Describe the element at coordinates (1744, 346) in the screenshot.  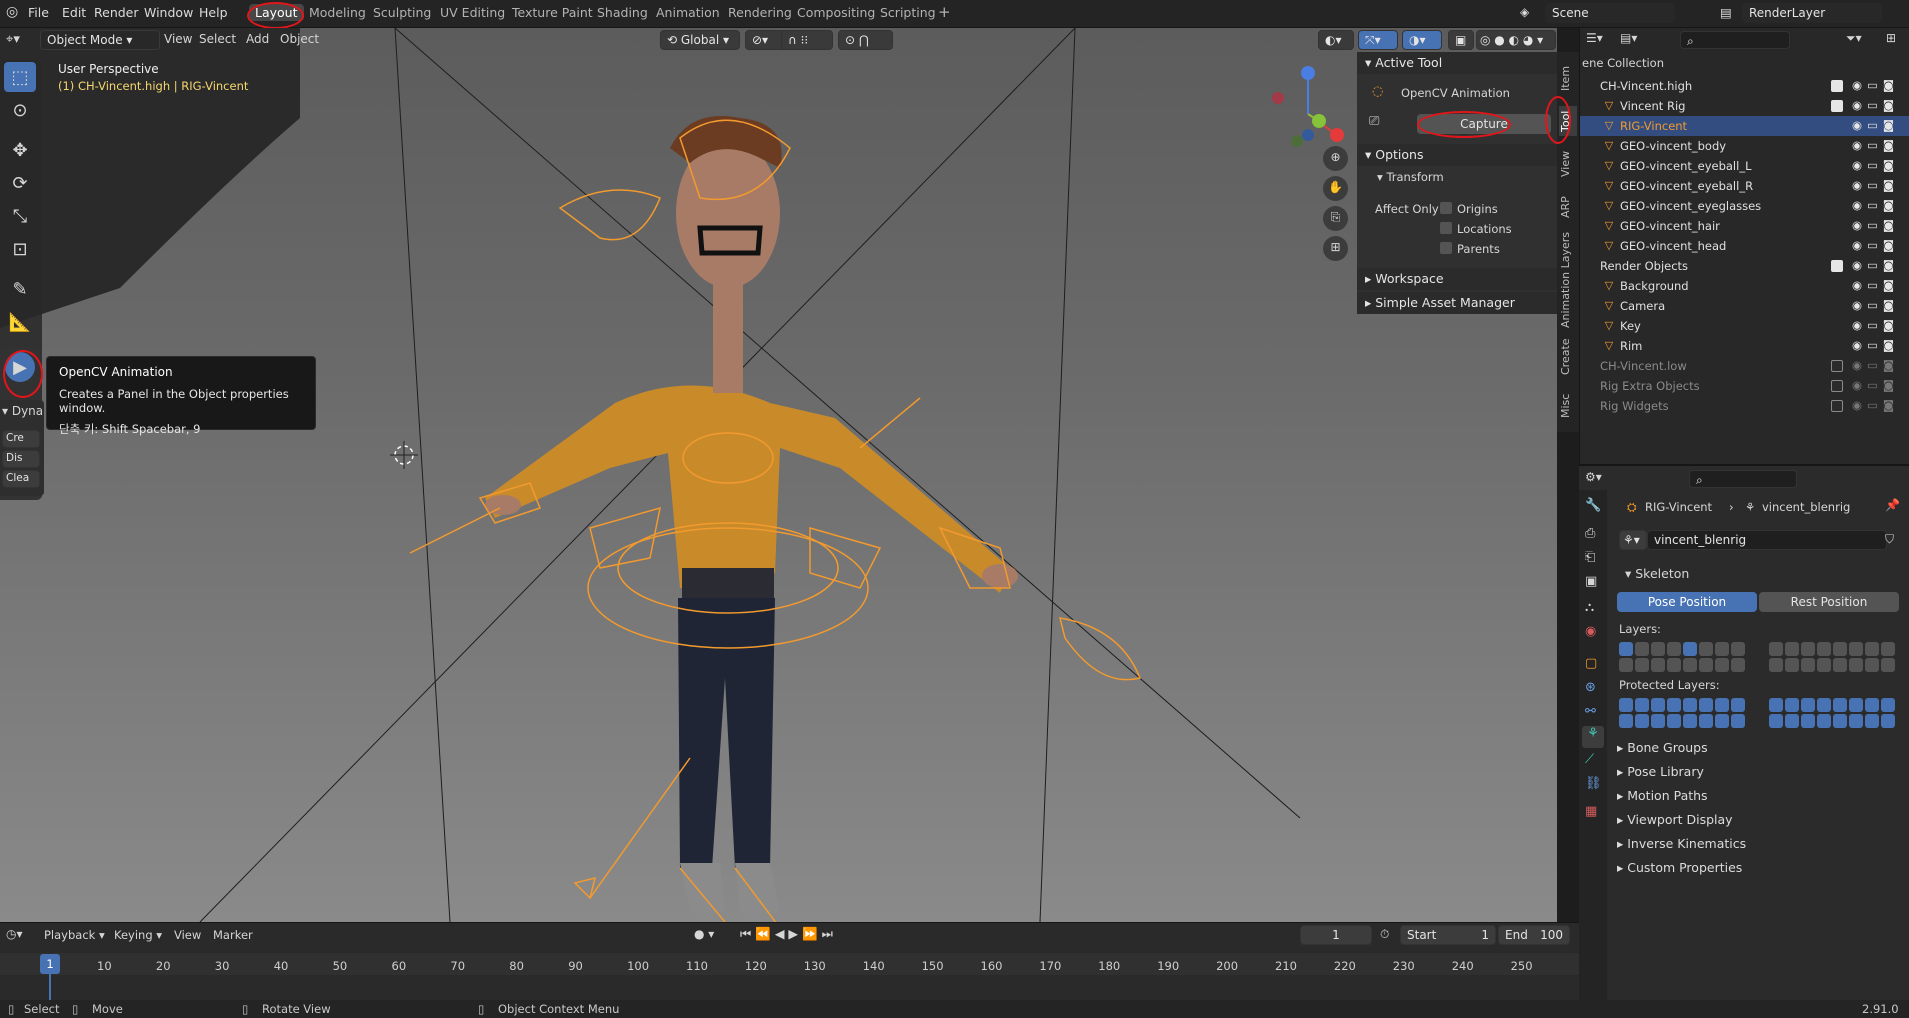
I see `outliner-row: ▽ Rim ◉▭◙` at that location.